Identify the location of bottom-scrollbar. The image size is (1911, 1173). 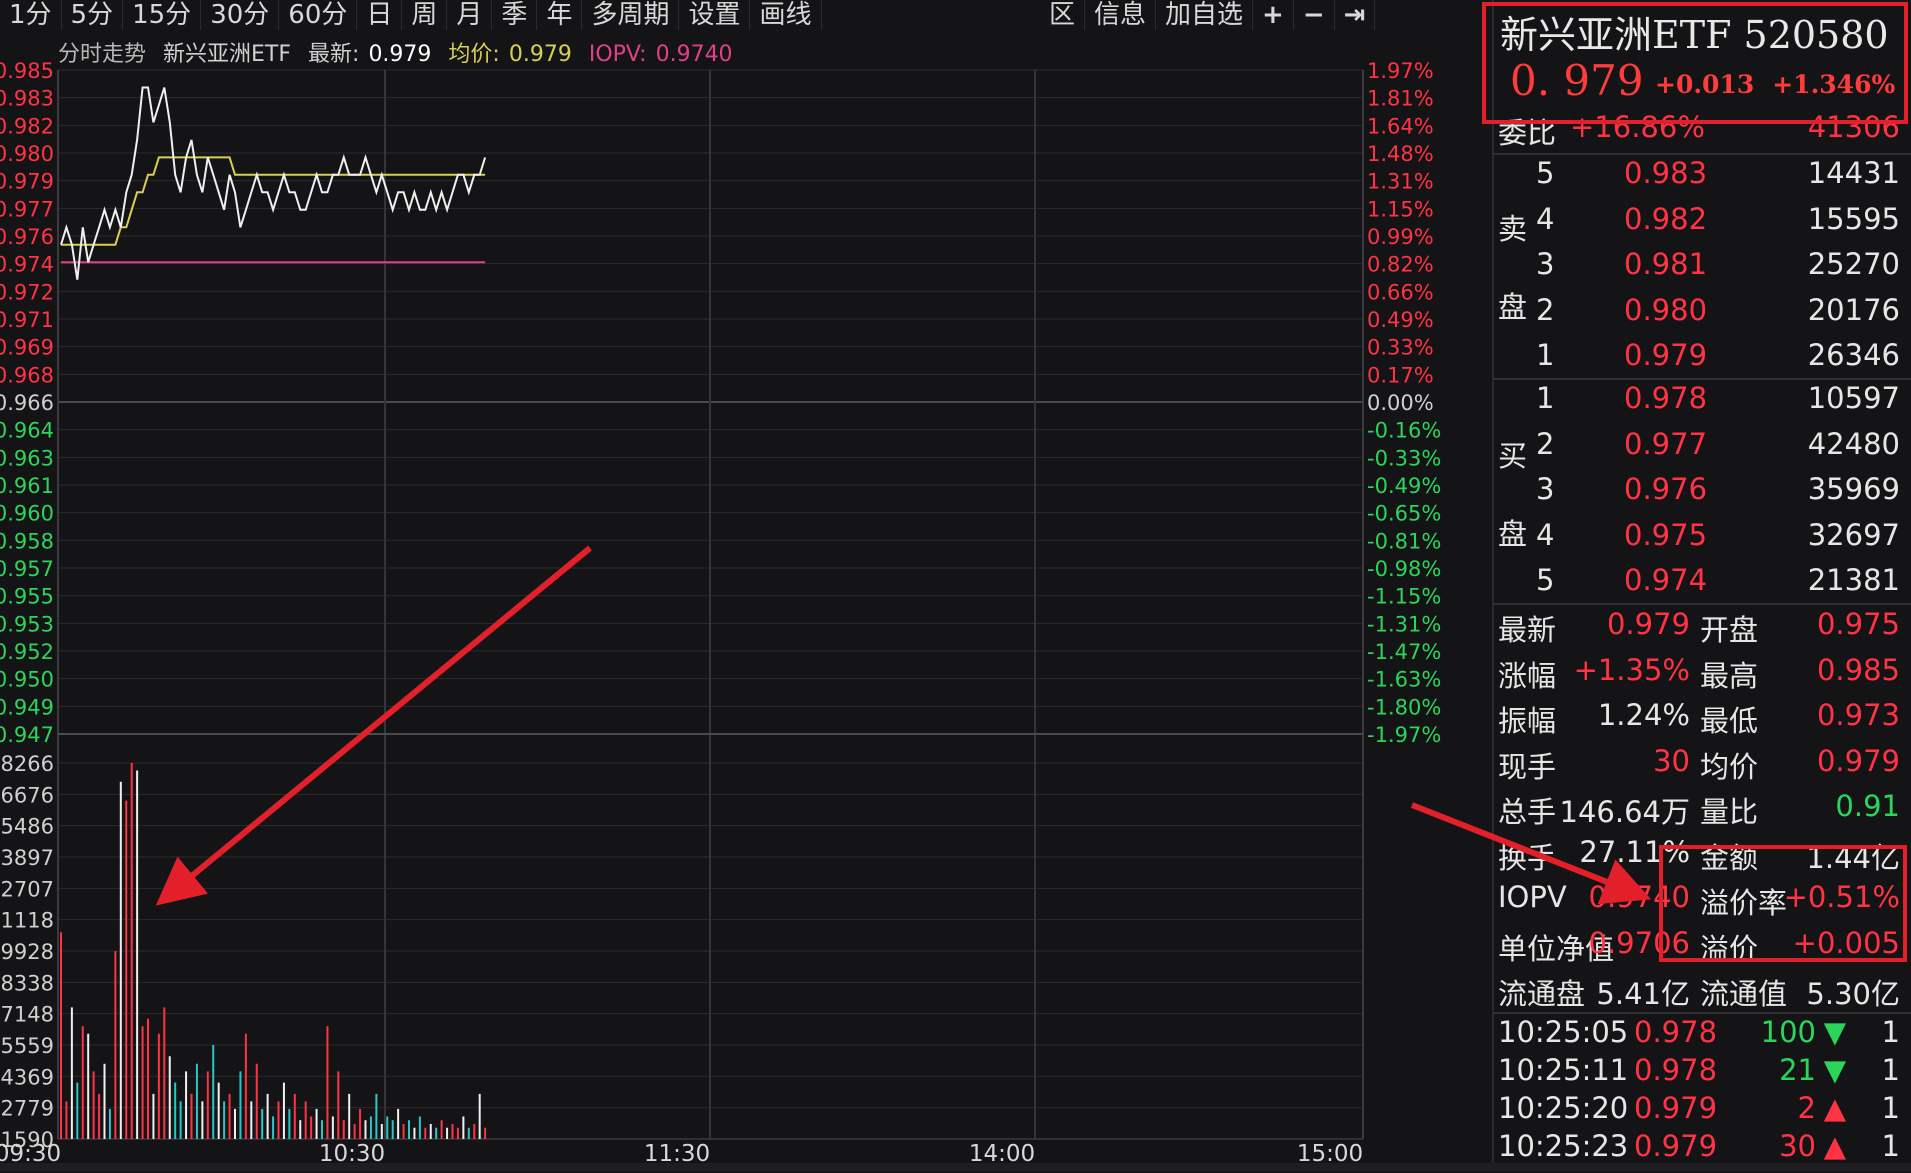
(955, 1167).